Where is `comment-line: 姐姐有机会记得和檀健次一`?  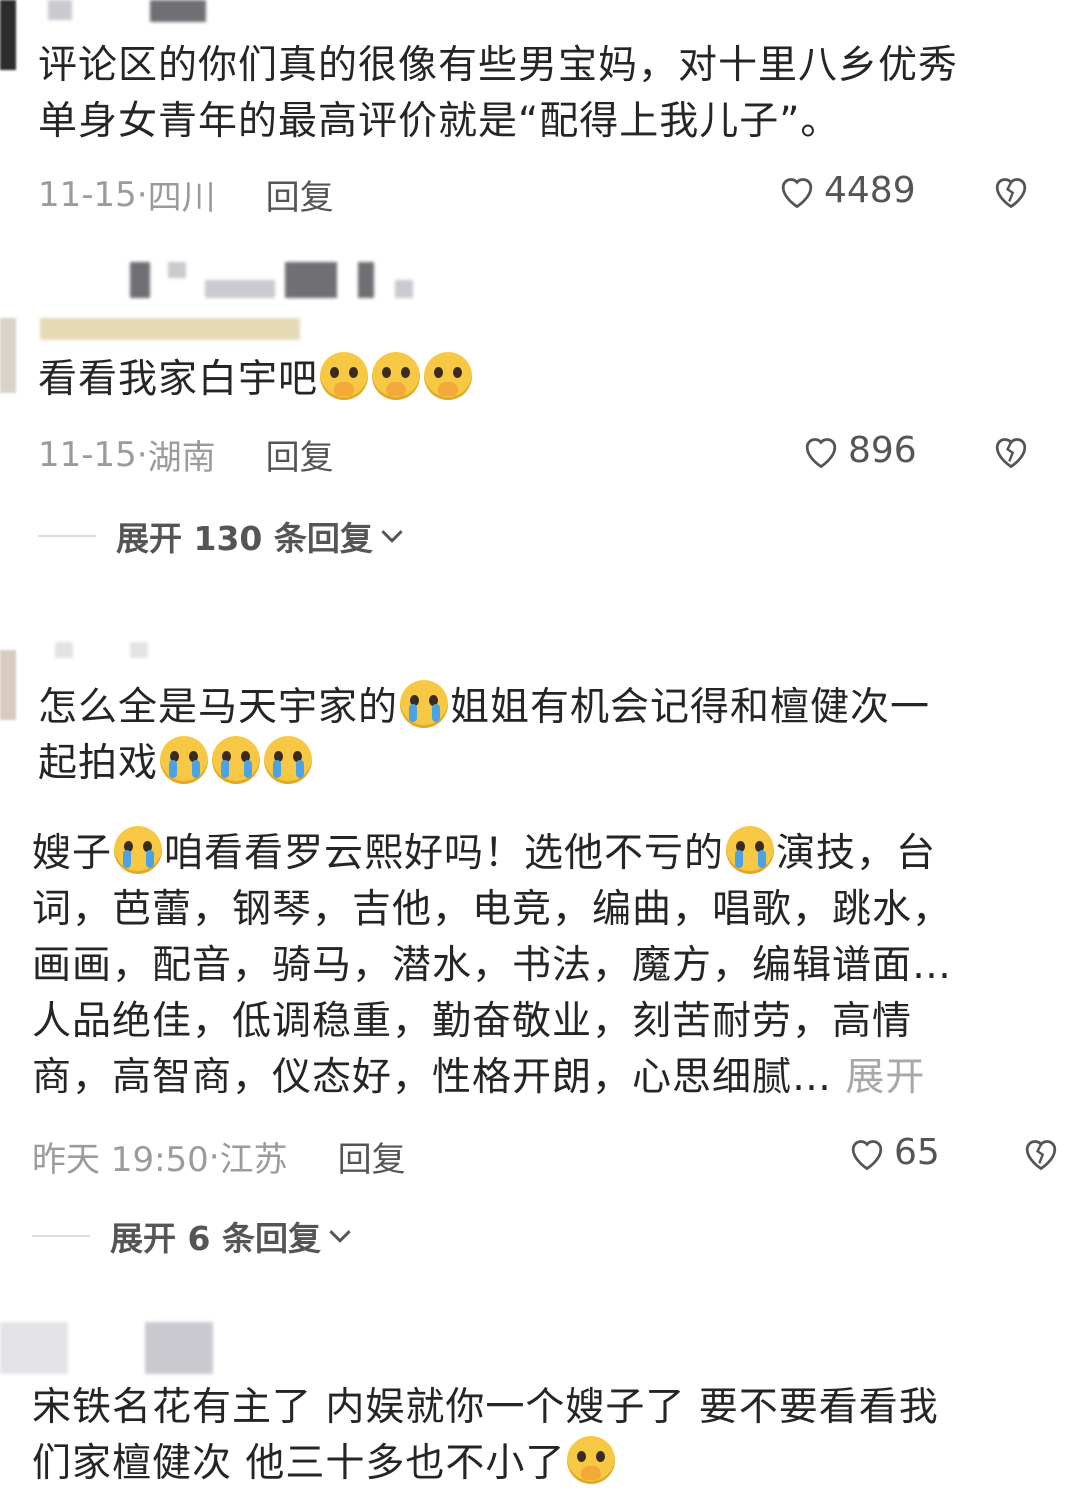 comment-line: 姐姐有机会记得和檀健次一 is located at coordinates (690, 707).